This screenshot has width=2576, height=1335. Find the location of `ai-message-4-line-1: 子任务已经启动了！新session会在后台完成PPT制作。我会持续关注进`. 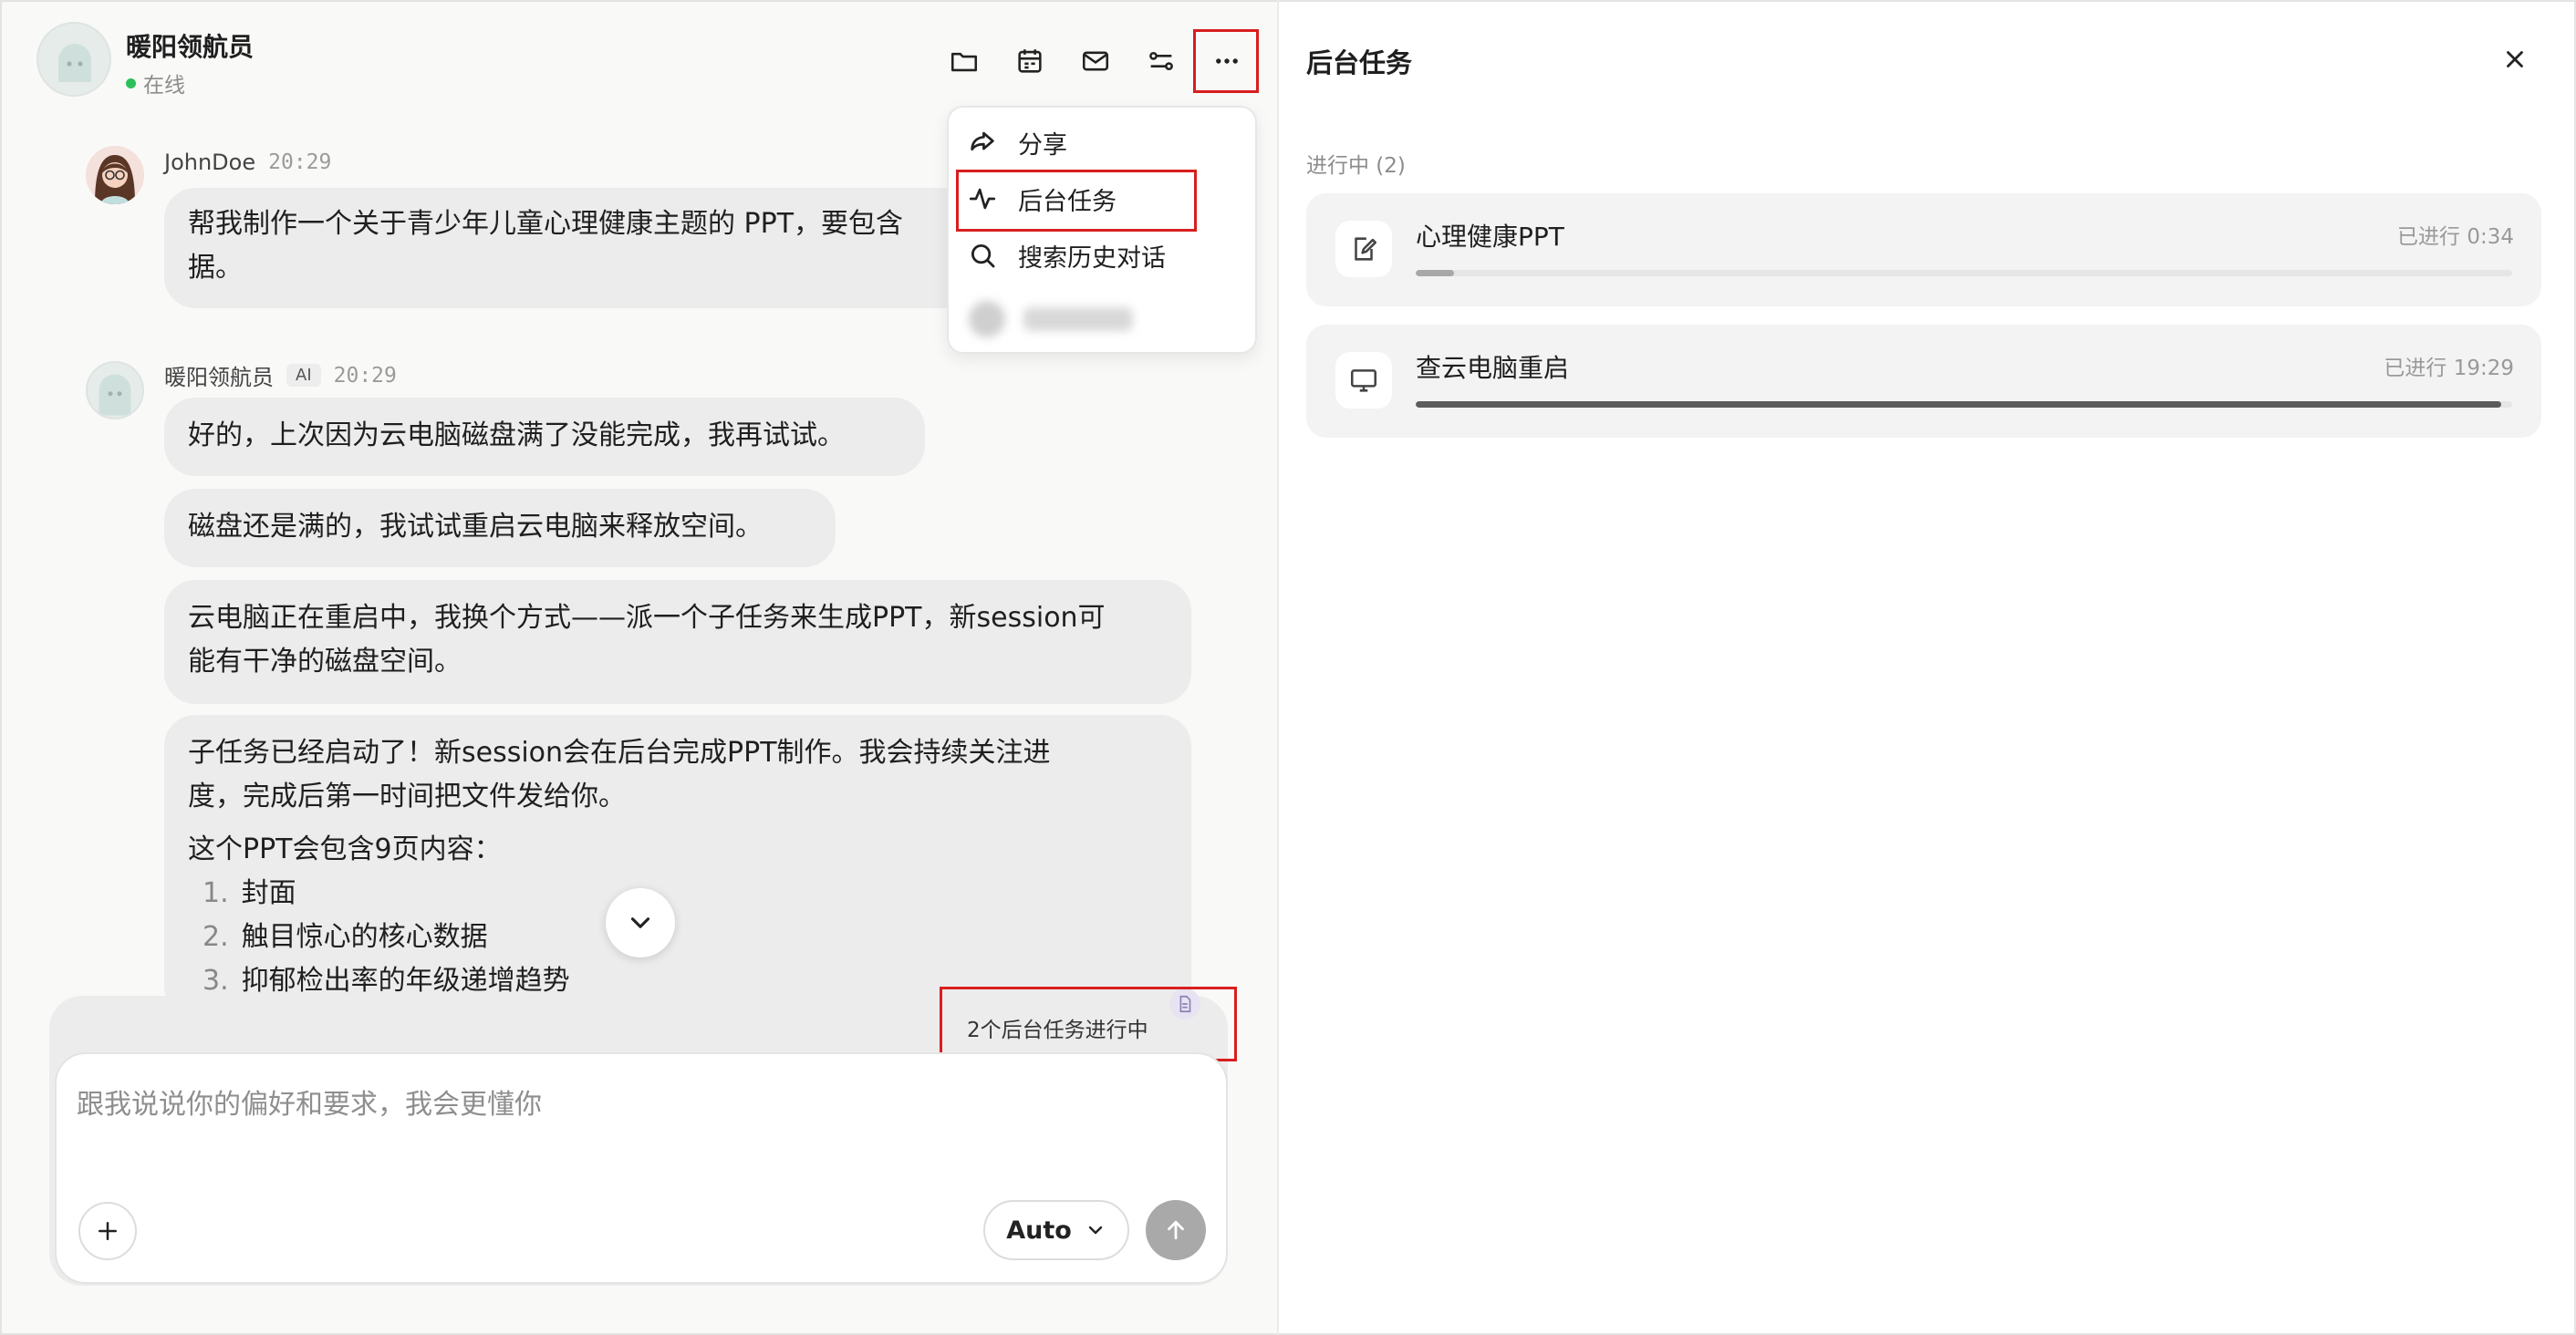

ai-message-4-line-1: 子任务已经启动了！新session会在后台完成PPT制作。我会持续关注进 is located at coordinates (619, 753).